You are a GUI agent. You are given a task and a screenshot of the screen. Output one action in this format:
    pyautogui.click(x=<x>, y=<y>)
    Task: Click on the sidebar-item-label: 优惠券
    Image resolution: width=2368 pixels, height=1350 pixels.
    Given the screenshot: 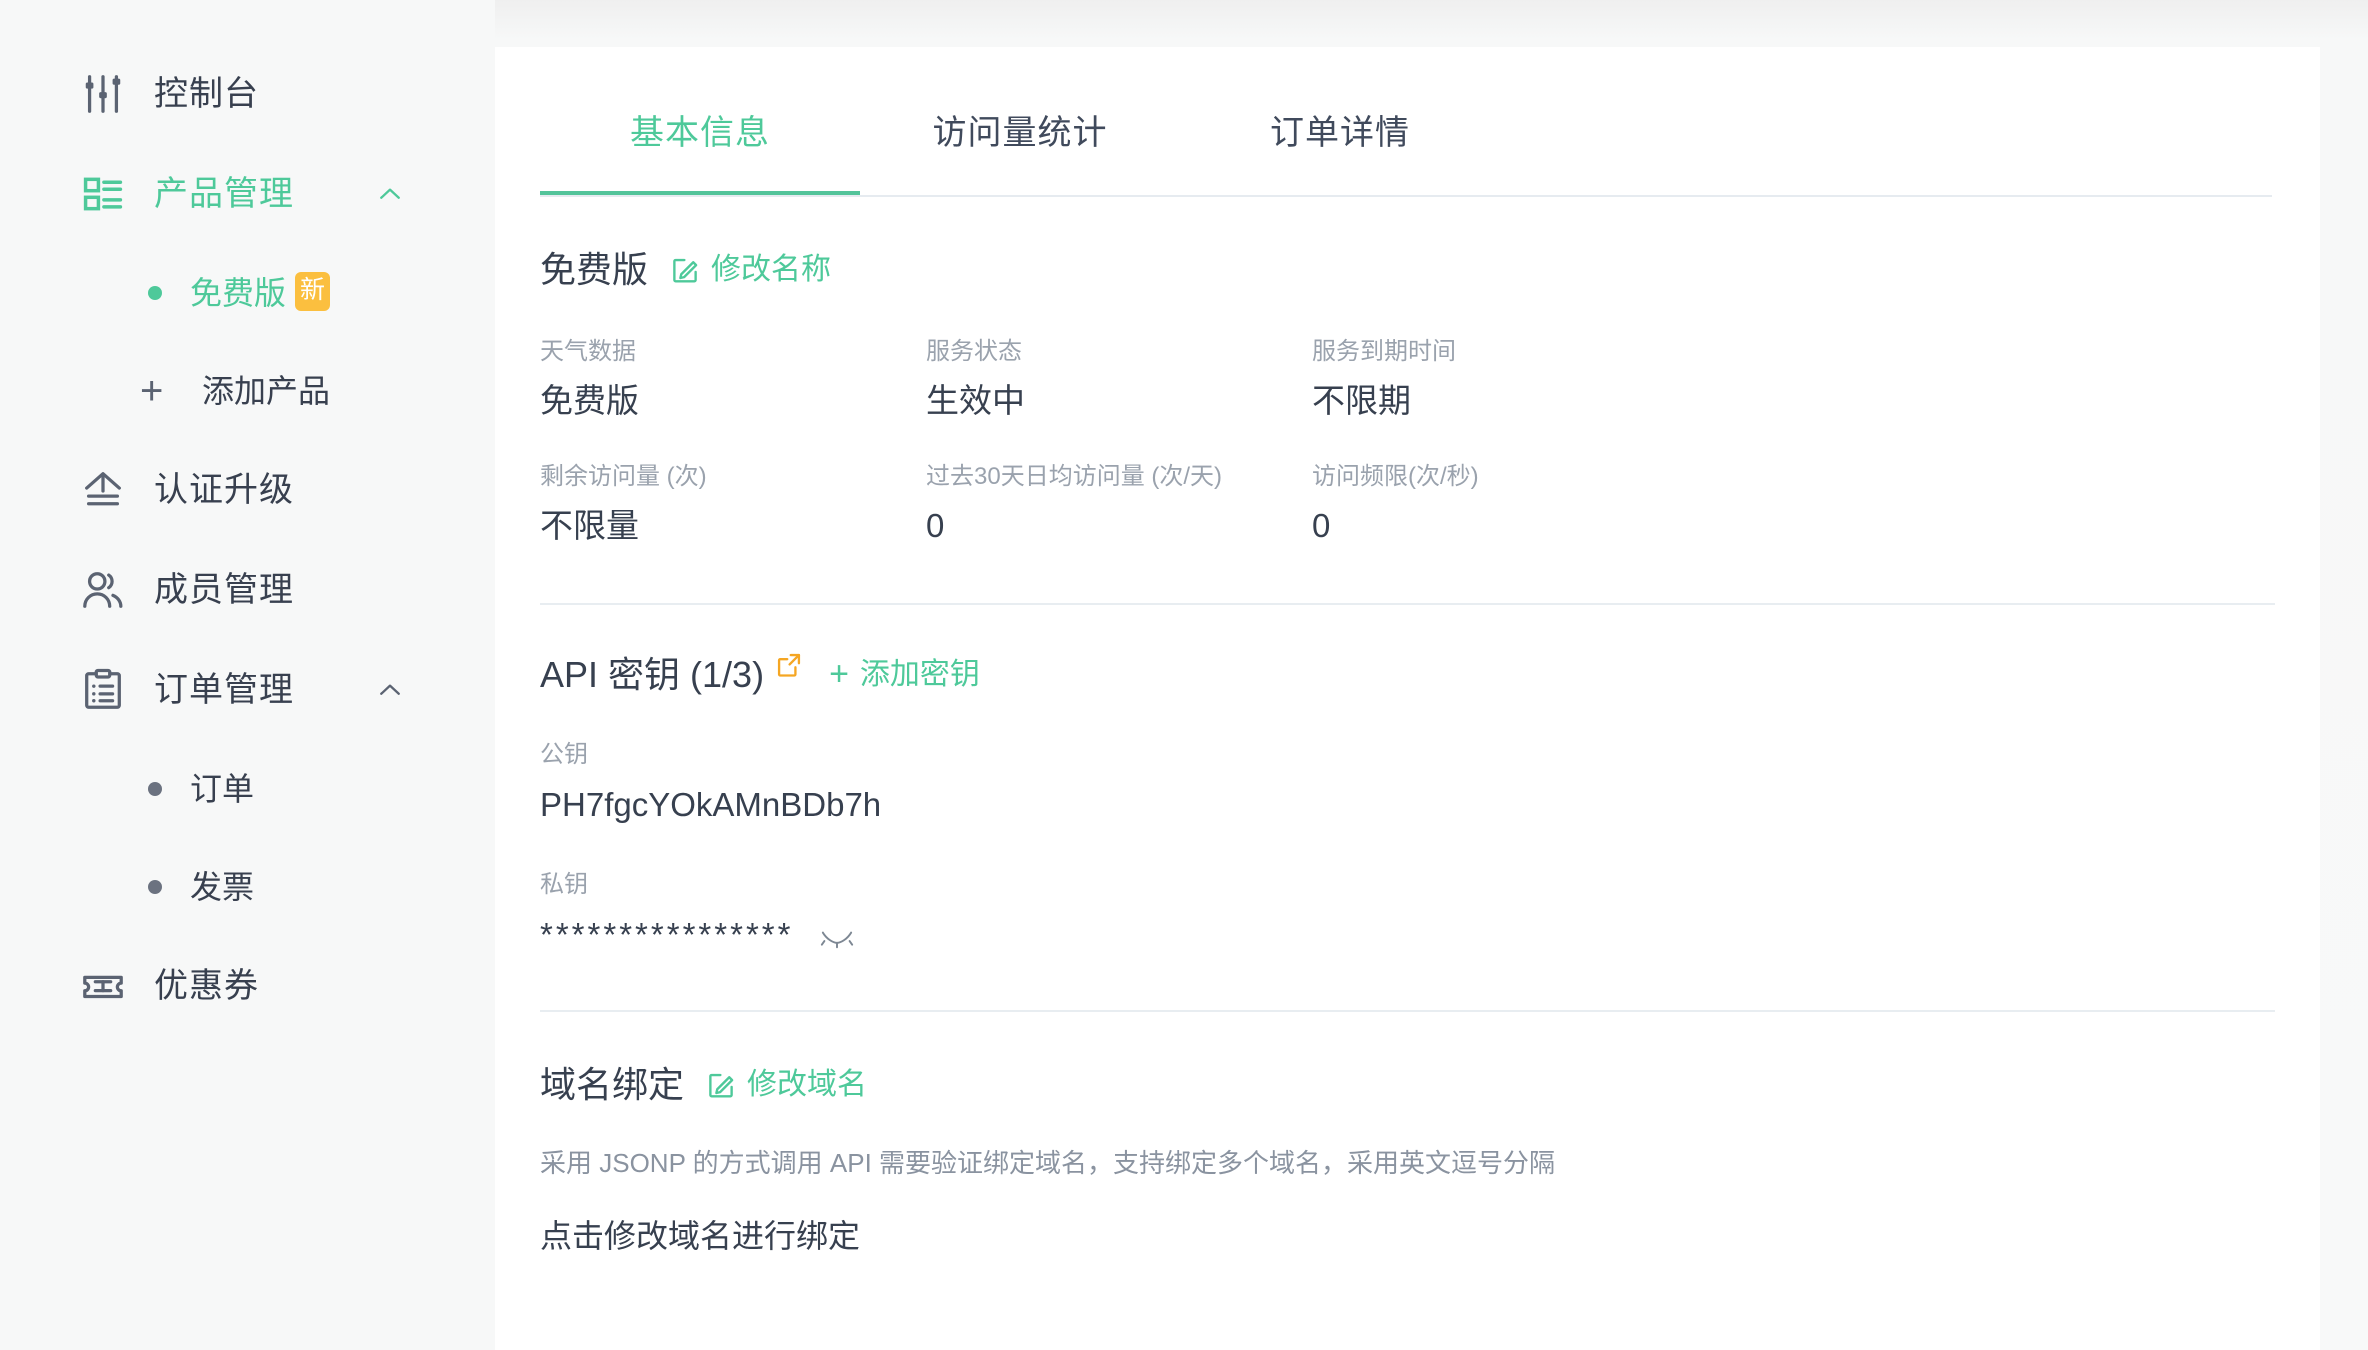 What is the action you would take?
    pyautogui.click(x=206, y=986)
    